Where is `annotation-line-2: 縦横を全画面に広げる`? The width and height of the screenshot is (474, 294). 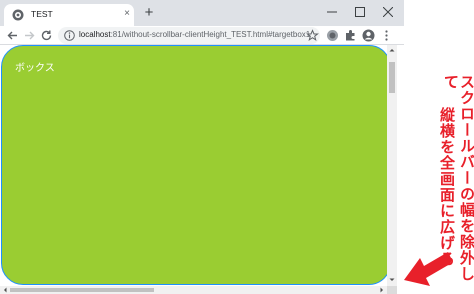
annotation-line-2: 縦横を全画面に広げる is located at coordinates (446, 187).